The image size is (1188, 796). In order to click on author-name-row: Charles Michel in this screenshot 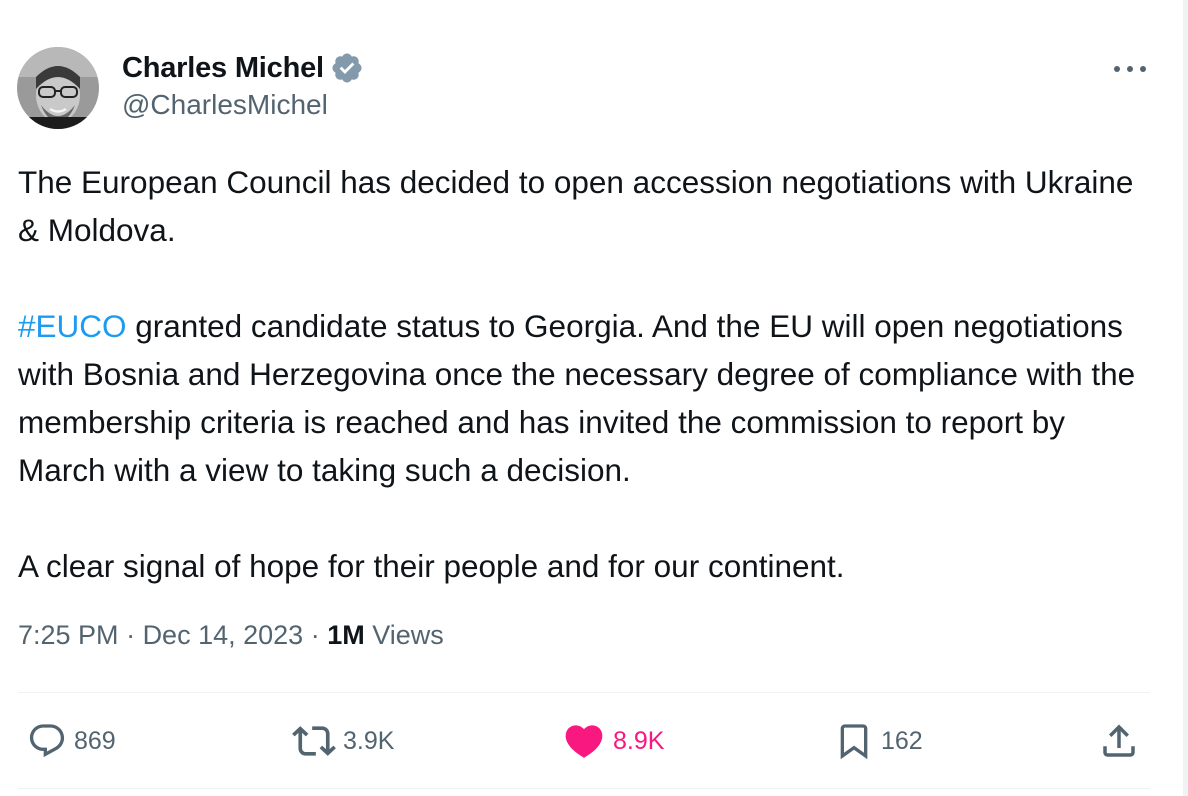, I will do `click(243, 68)`.